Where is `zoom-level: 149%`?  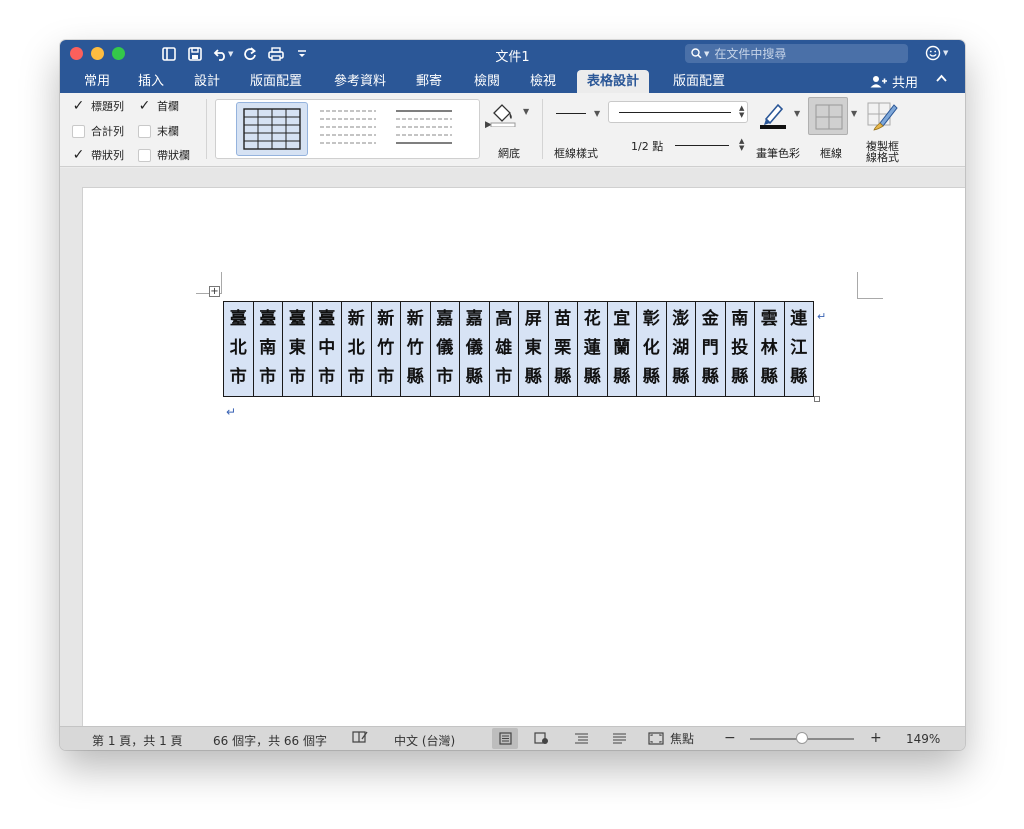 zoom-level: 149% is located at coordinates (923, 739).